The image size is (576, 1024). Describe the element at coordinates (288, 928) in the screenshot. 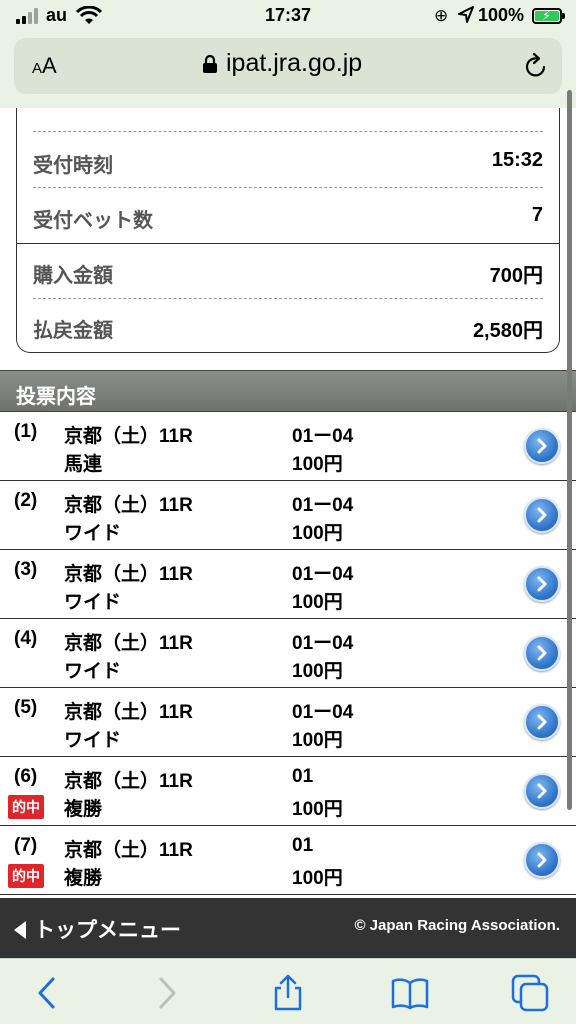

I see `footer-bar: トップメニュー © Japan Racing Association.` at that location.